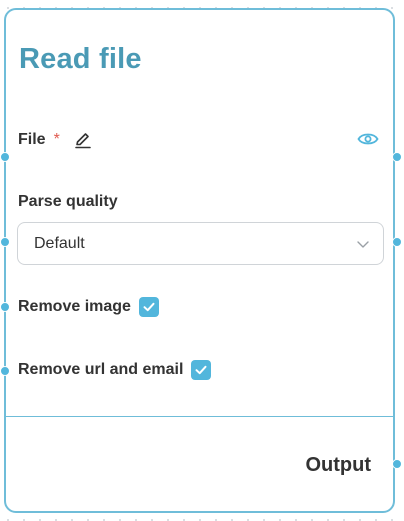  I want to click on output-handle-output, so click(397, 464).